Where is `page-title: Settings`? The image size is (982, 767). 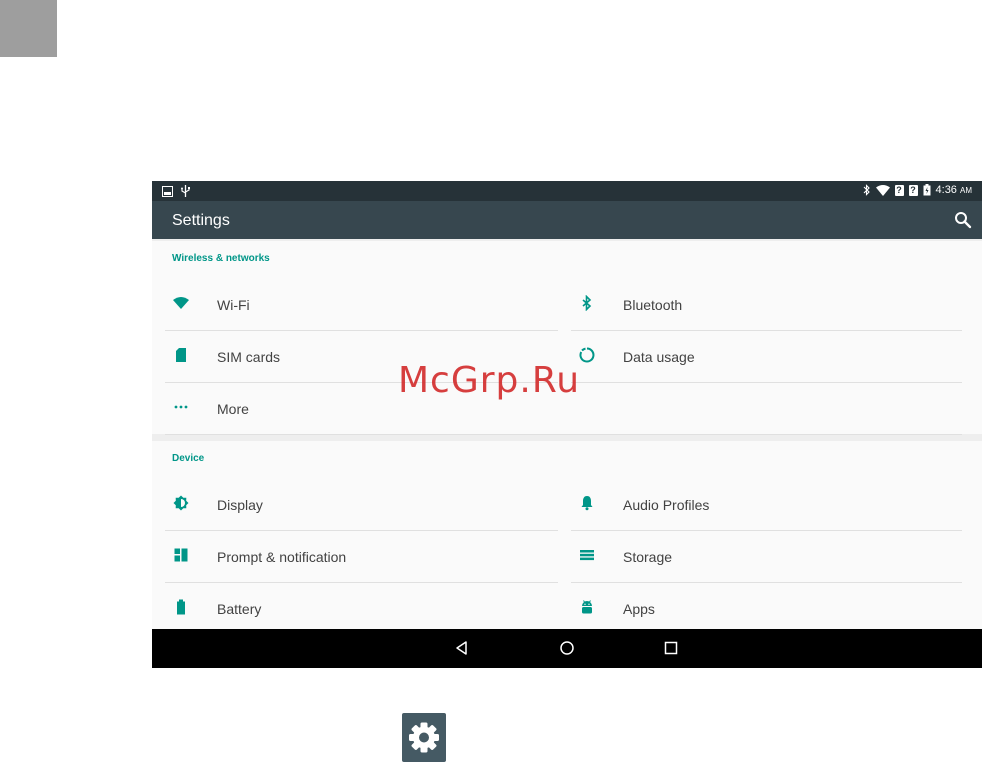 page-title: Settings is located at coordinates (201, 220).